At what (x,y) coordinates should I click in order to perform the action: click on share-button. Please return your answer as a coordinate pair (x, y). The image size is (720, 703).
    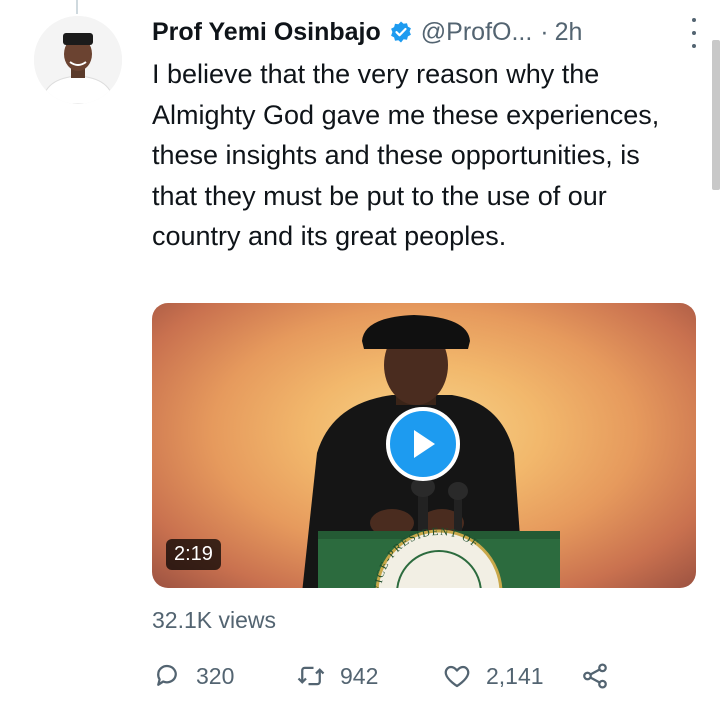
    Looking at the image, I should click on (602, 676).